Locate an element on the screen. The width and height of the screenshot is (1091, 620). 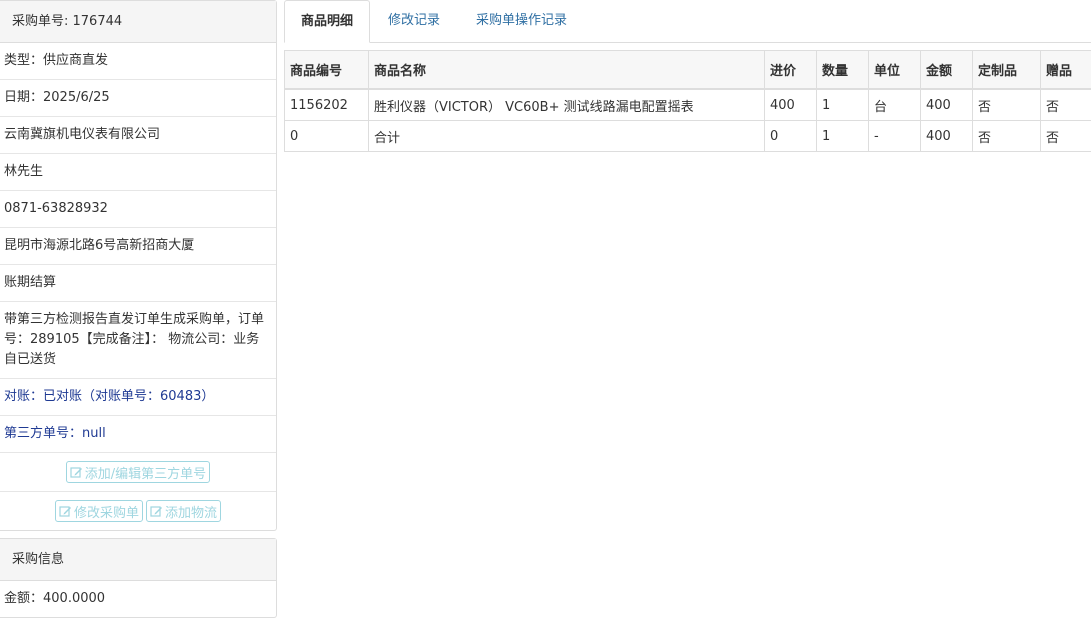
tab-order-operation-log: 采购单操作记录 is located at coordinates (521, 21).